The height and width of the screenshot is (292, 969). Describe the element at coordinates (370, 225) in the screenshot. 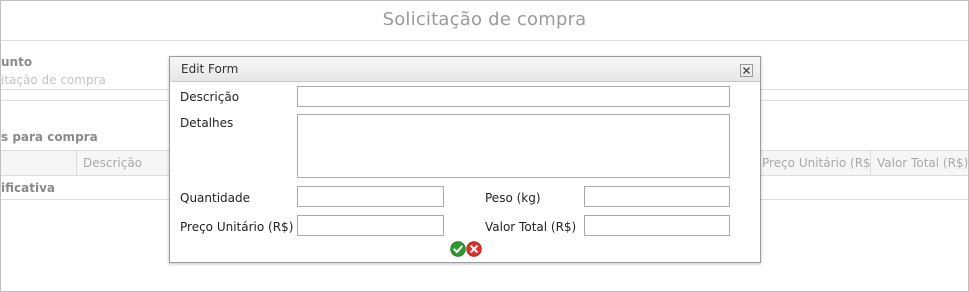

I see `preco-unitario-input` at that location.